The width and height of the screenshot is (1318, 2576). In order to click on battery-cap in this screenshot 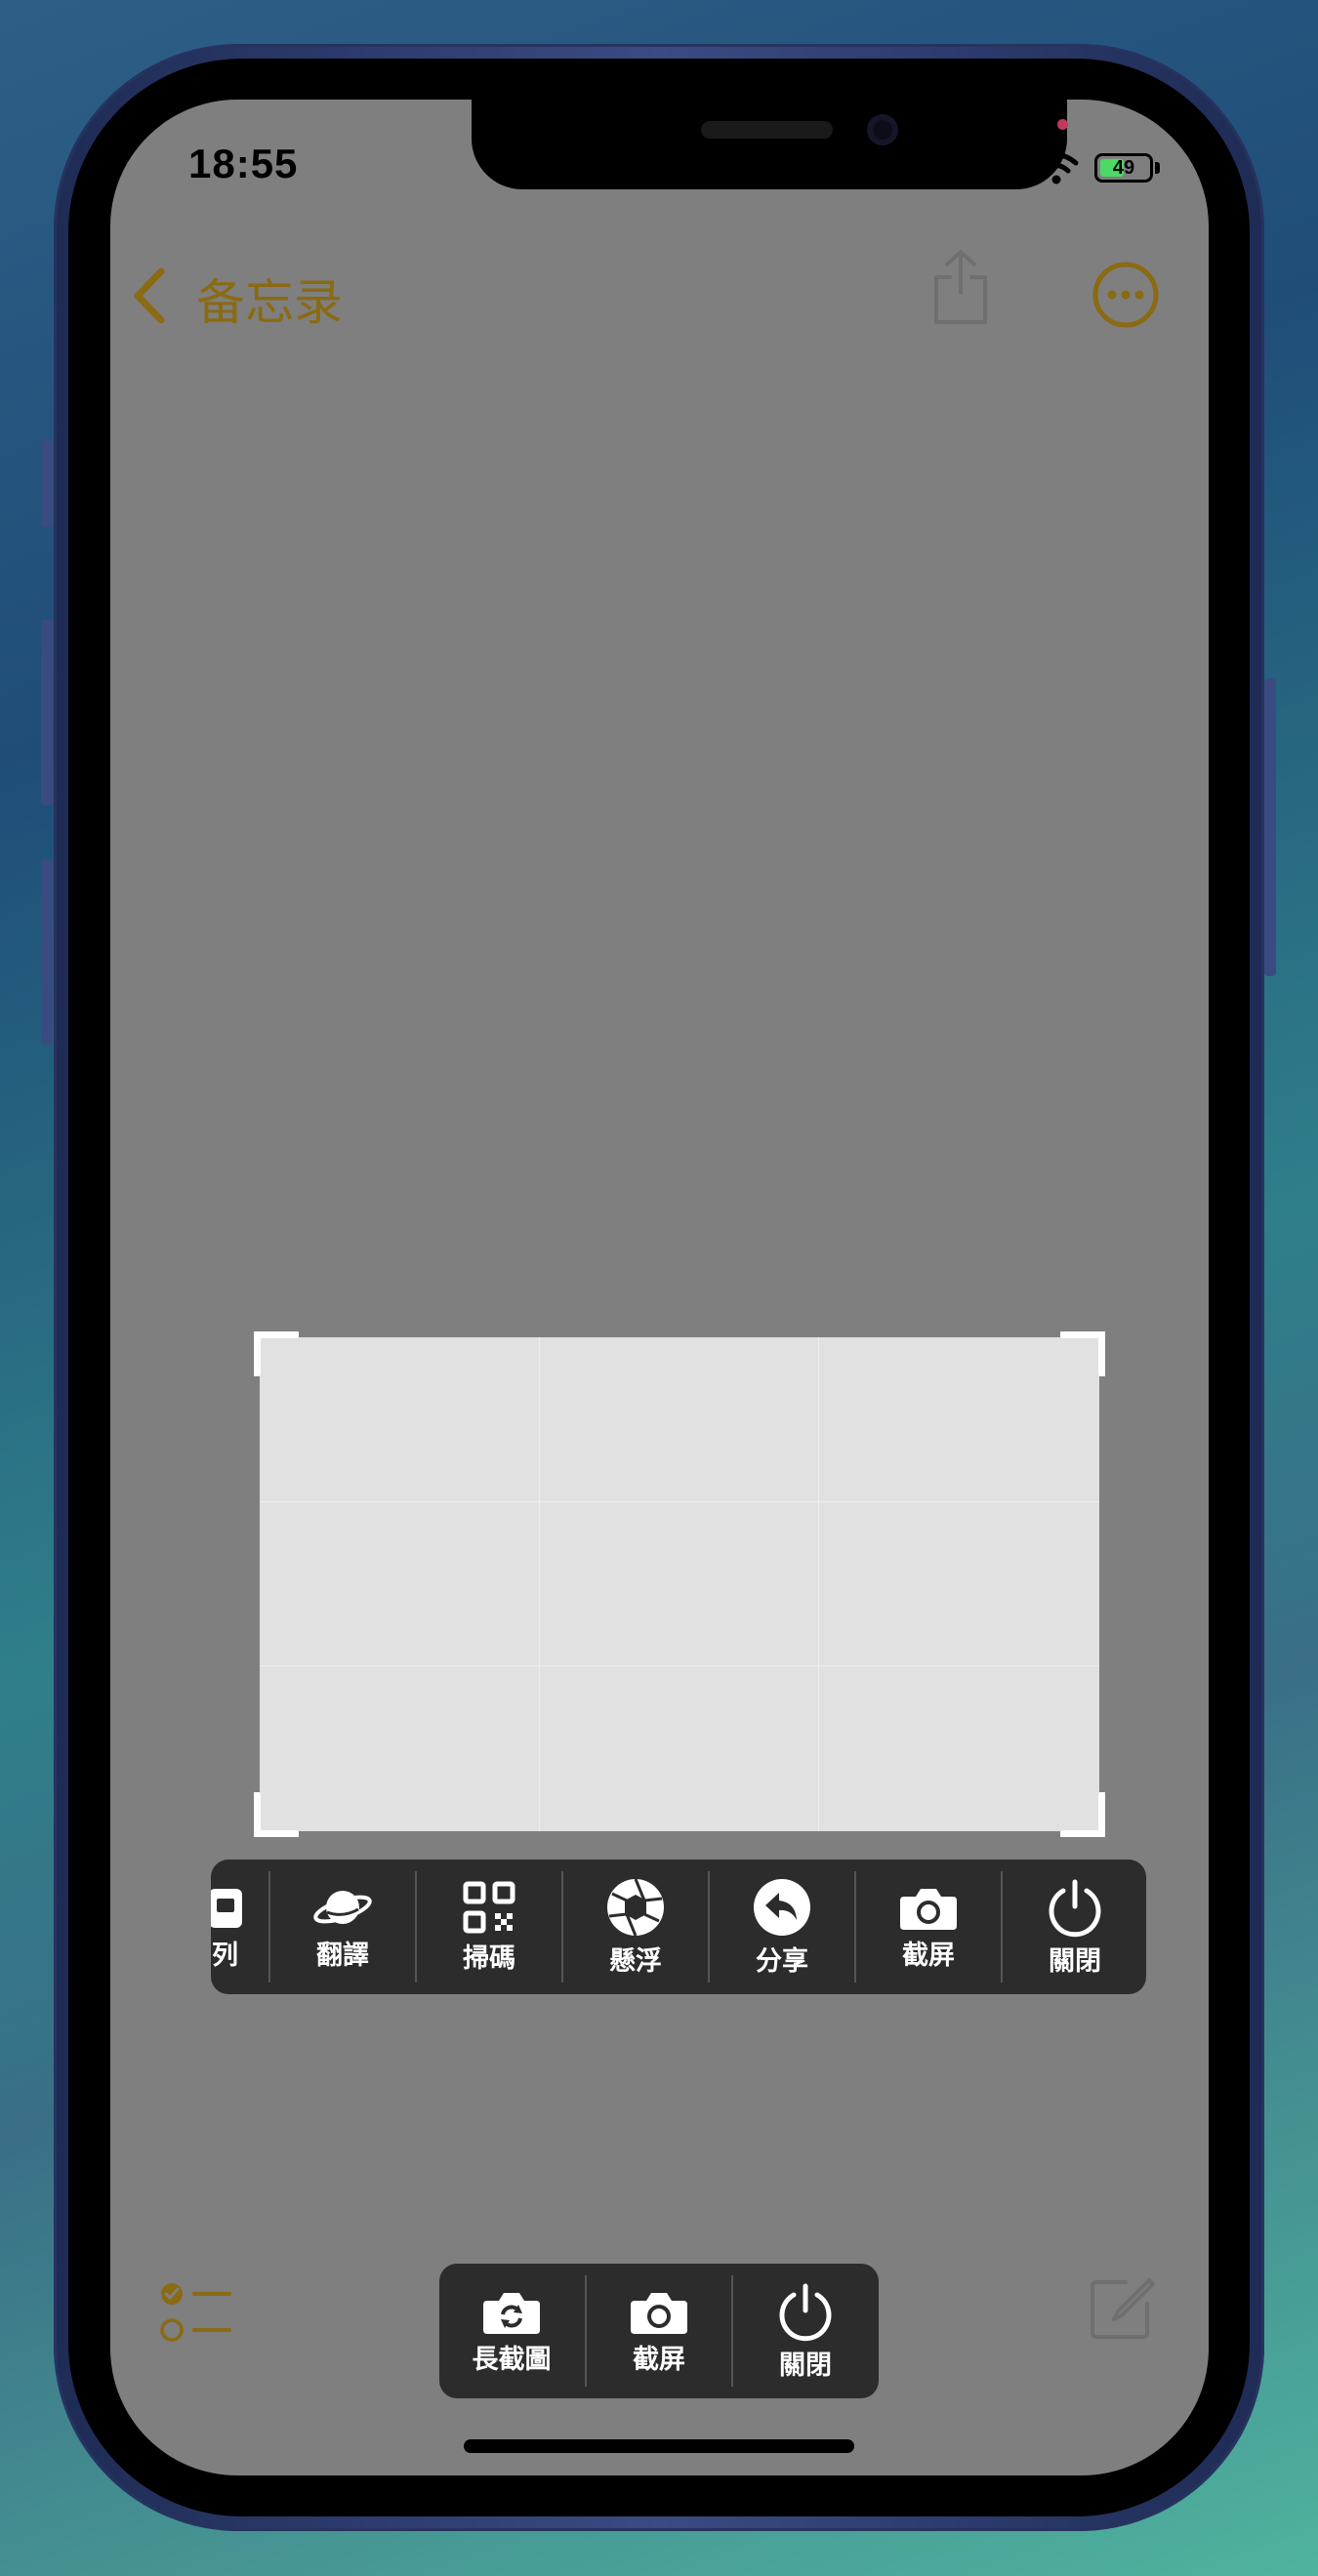, I will do `click(1157, 168)`.